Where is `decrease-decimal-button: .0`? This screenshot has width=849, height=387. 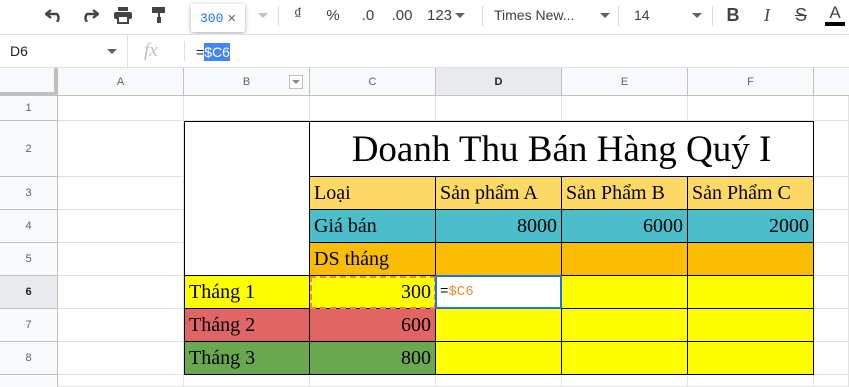
decrease-decimal-button: .0 is located at coordinates (368, 15).